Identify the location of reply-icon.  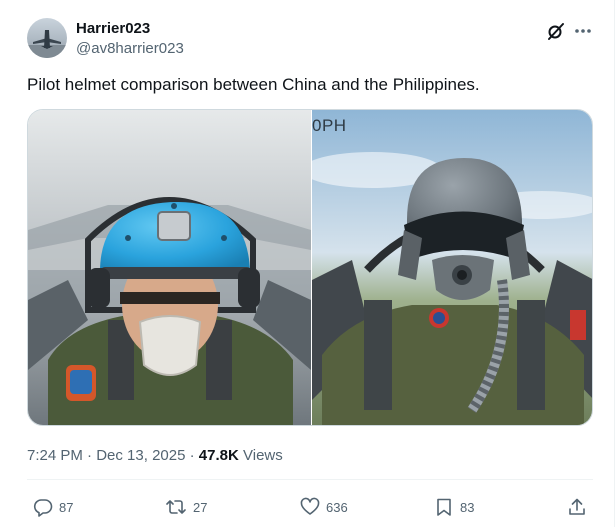
(43, 508).